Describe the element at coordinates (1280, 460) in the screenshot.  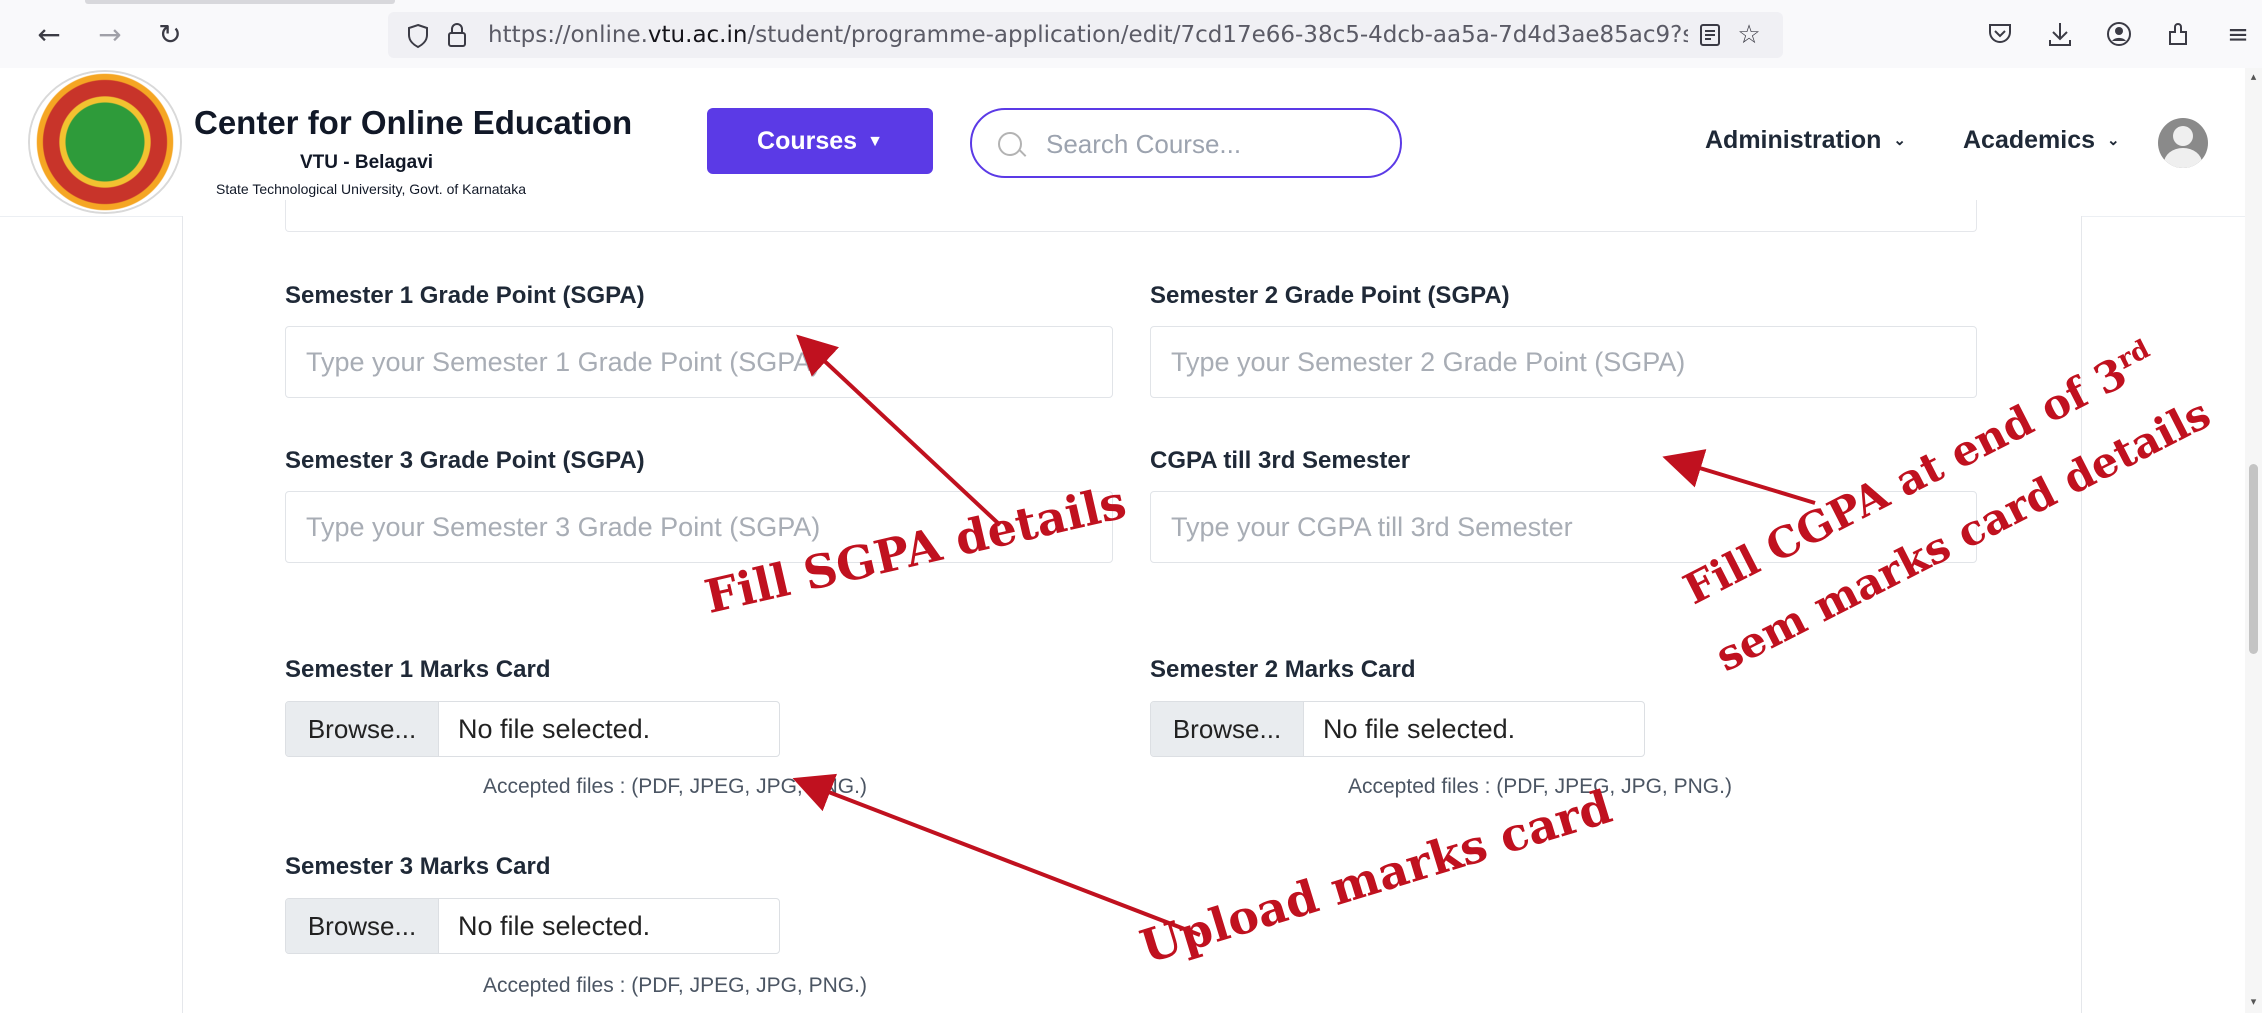
I see `cgpa-label: CGPA till 3rd Semester` at that location.